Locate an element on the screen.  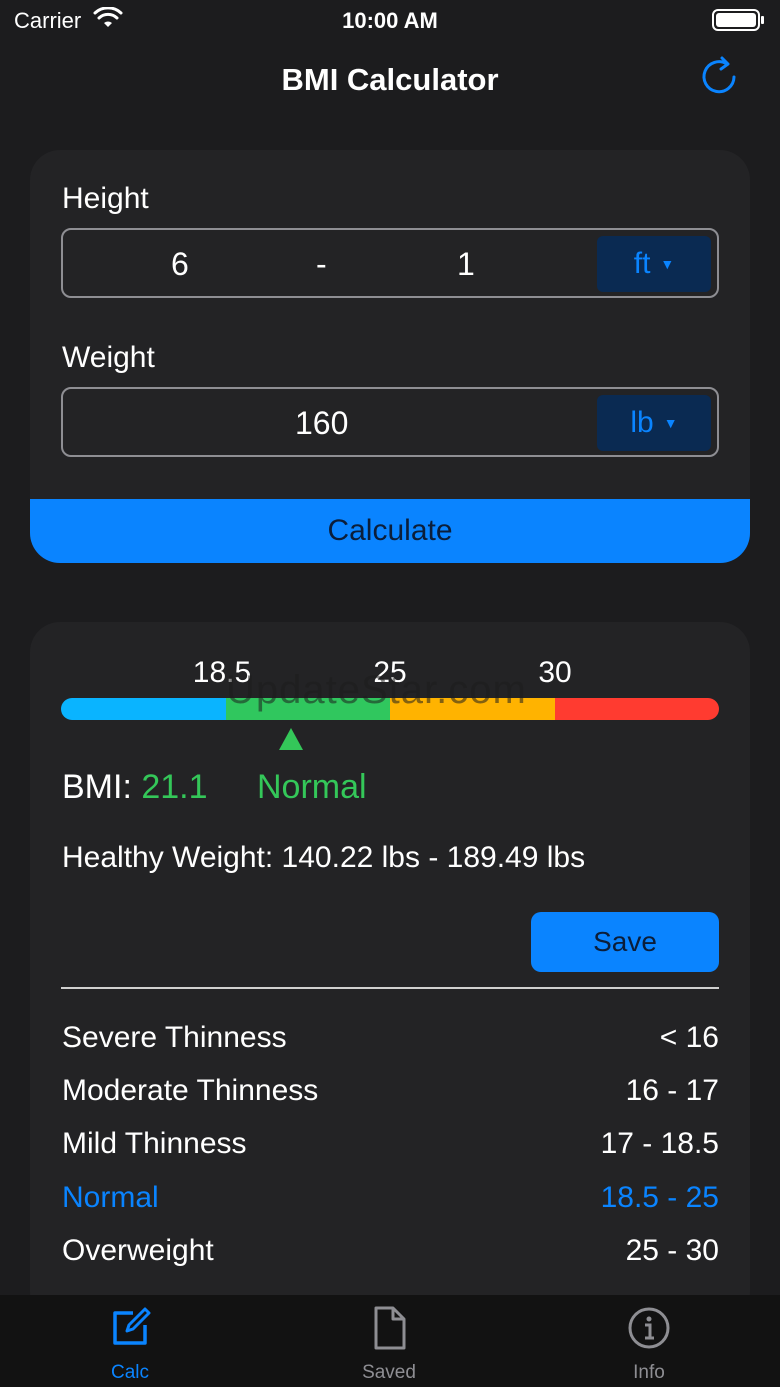
category-row: Severe Thinness < 16 is located at coordinates (390, 1041).